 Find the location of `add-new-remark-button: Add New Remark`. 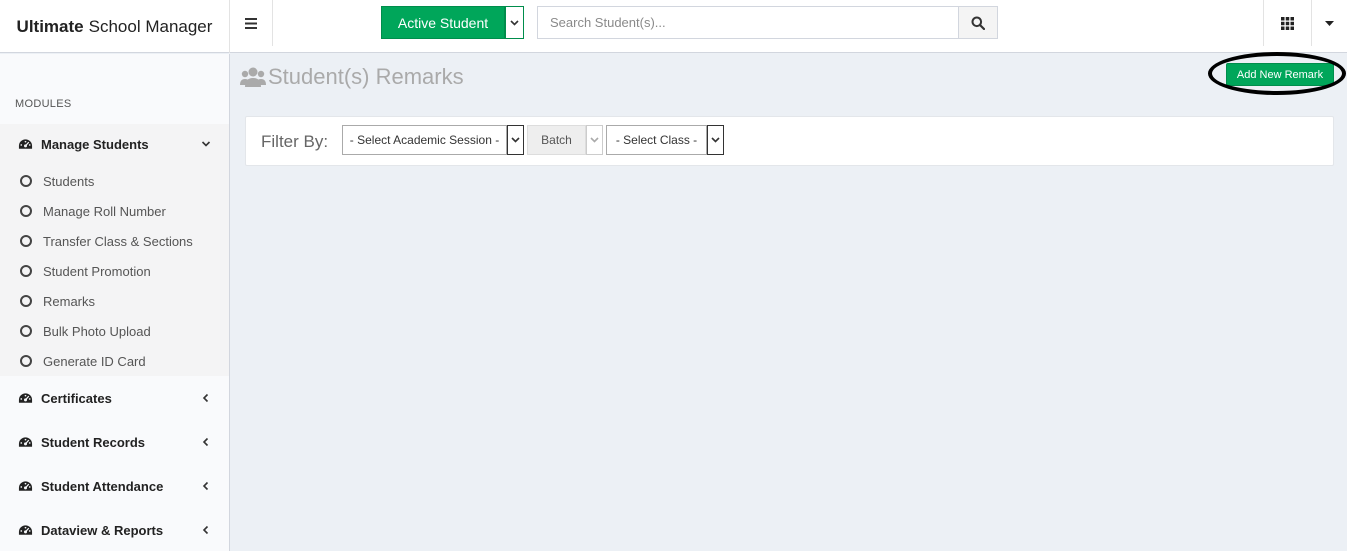

add-new-remark-button: Add New Remark is located at coordinates (1280, 74).